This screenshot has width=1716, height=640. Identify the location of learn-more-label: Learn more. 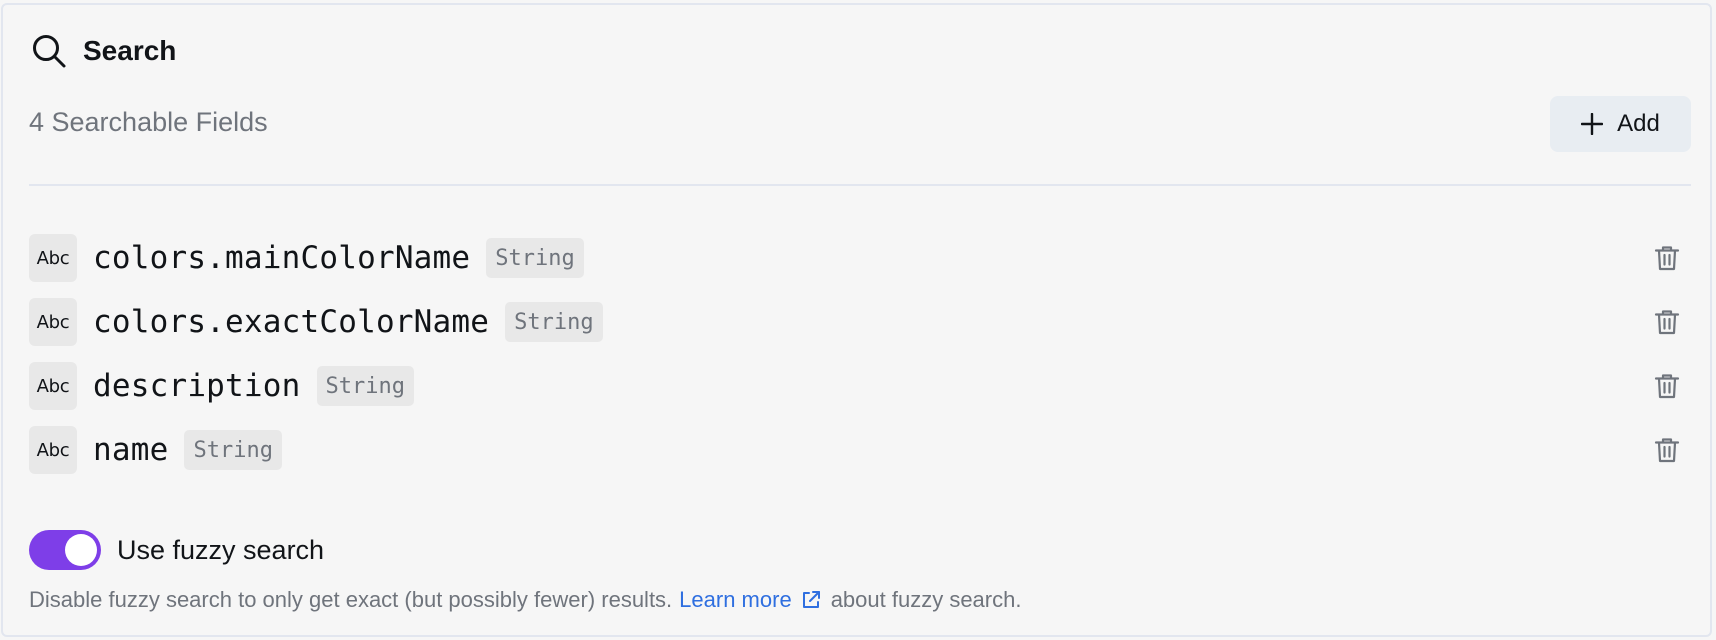
(735, 599).